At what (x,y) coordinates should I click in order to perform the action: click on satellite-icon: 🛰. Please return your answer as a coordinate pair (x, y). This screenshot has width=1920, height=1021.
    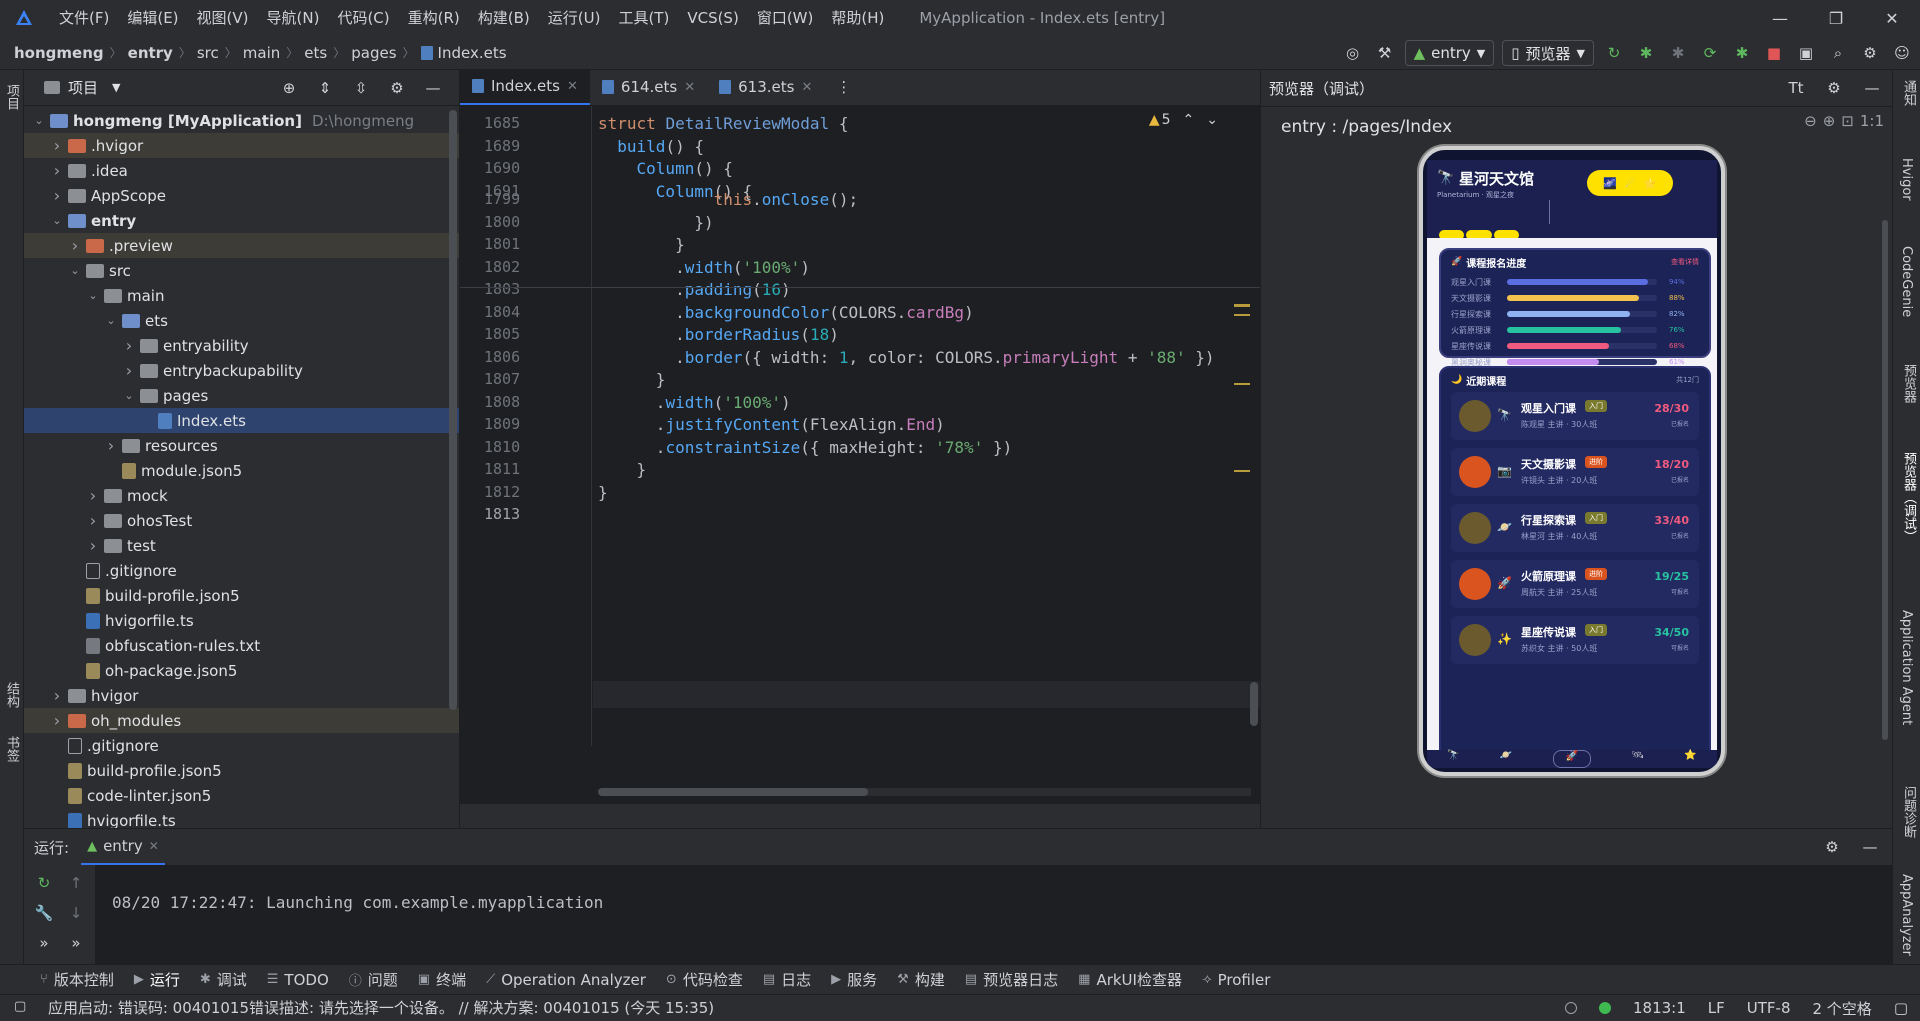
    Looking at the image, I should click on (1637, 759).